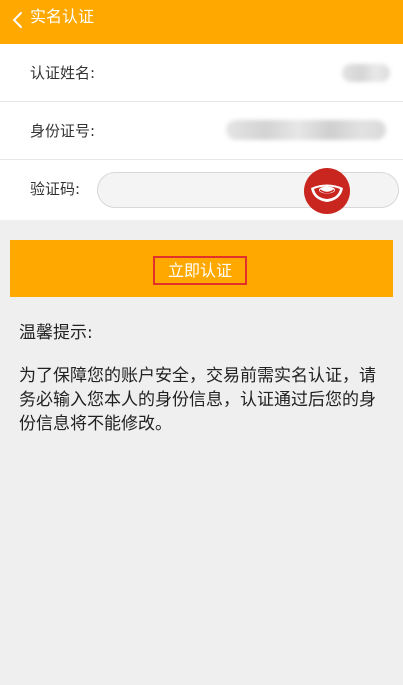  What do you see at coordinates (63, 131) in the screenshot?
I see `id-number-label: 身份证号:` at bounding box center [63, 131].